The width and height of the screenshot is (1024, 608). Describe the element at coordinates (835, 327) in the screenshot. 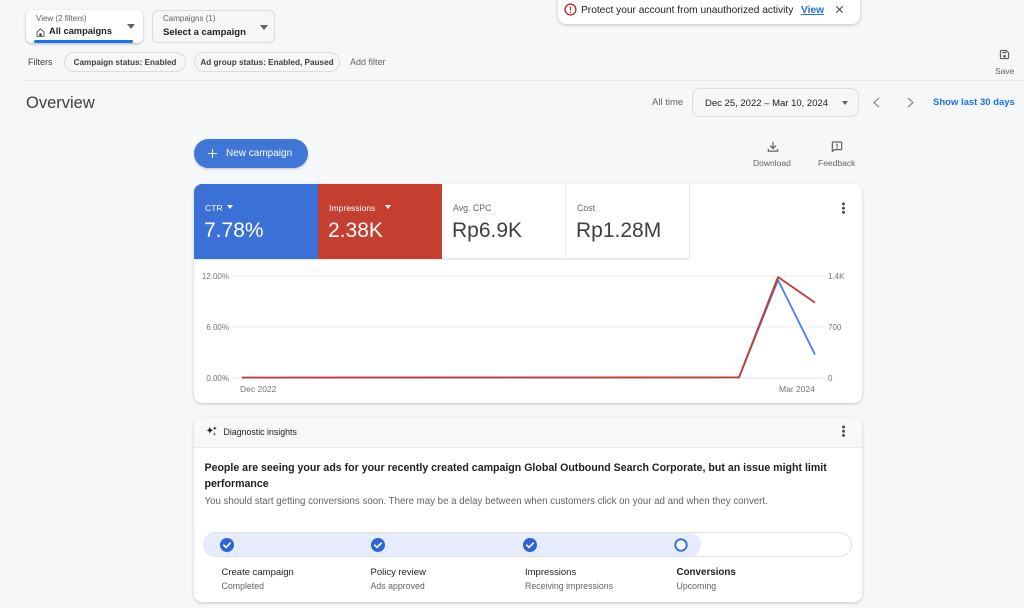

I see `svg-text: 700` at that location.